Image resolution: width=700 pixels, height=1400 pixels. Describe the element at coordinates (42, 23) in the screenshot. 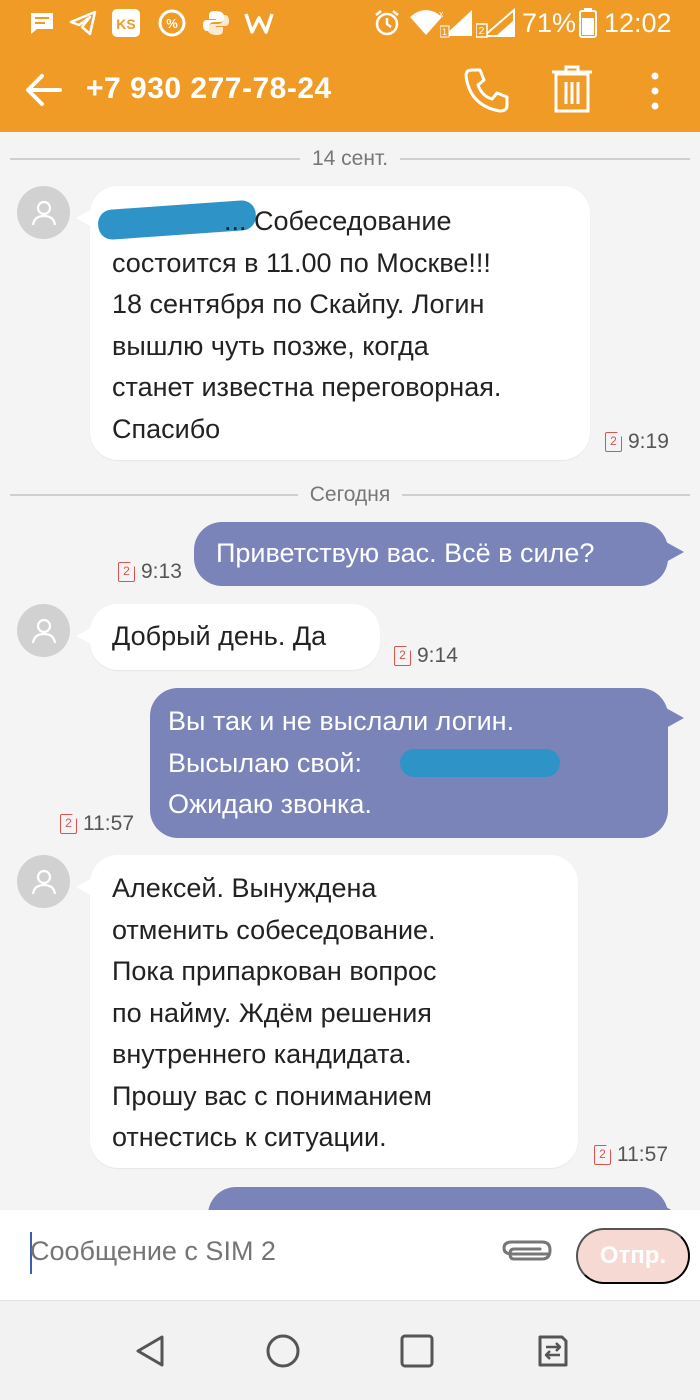

I see `message-icon` at that location.